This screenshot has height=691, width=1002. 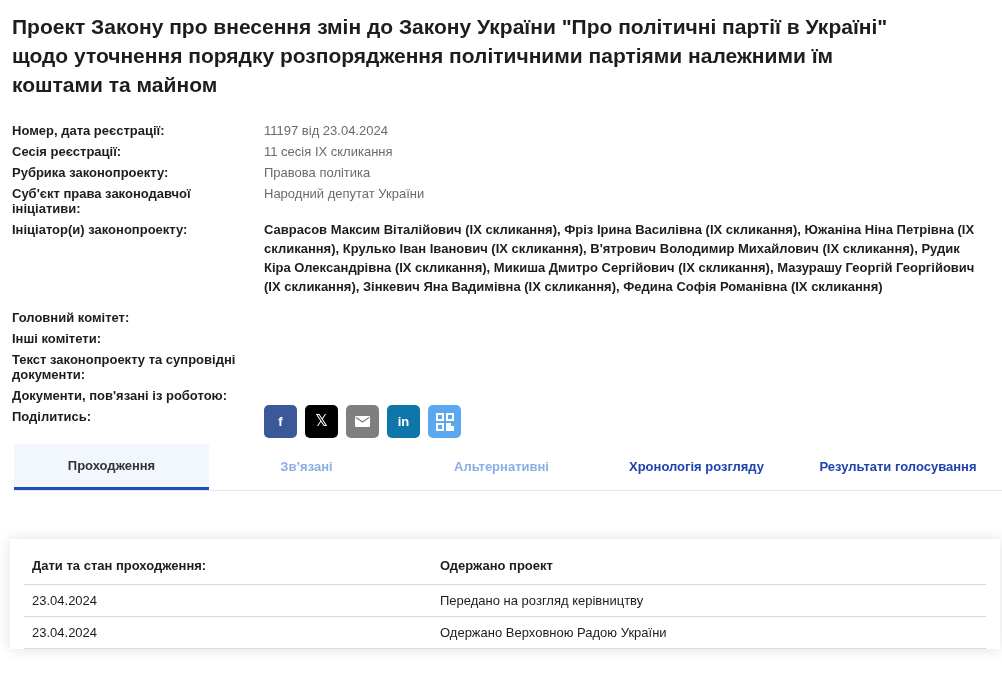 What do you see at coordinates (67, 151) in the screenshot?
I see `field-label: Сесія реєстрації:` at bounding box center [67, 151].